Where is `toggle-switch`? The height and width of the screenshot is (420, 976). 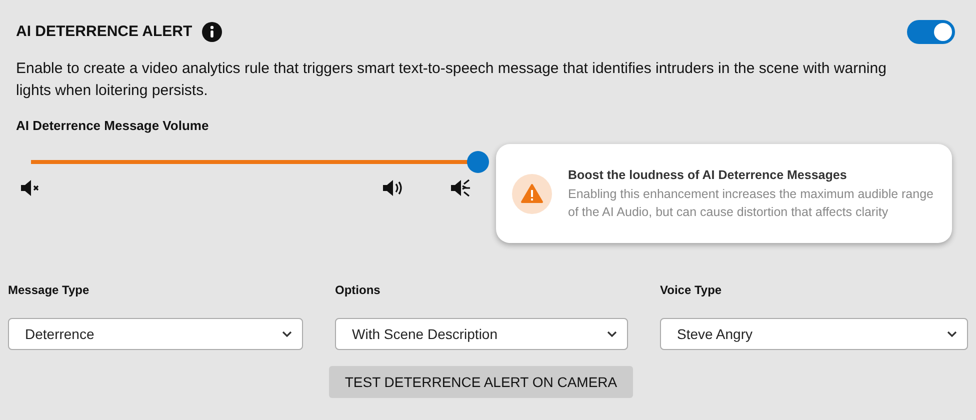
toggle-switch is located at coordinates (931, 32).